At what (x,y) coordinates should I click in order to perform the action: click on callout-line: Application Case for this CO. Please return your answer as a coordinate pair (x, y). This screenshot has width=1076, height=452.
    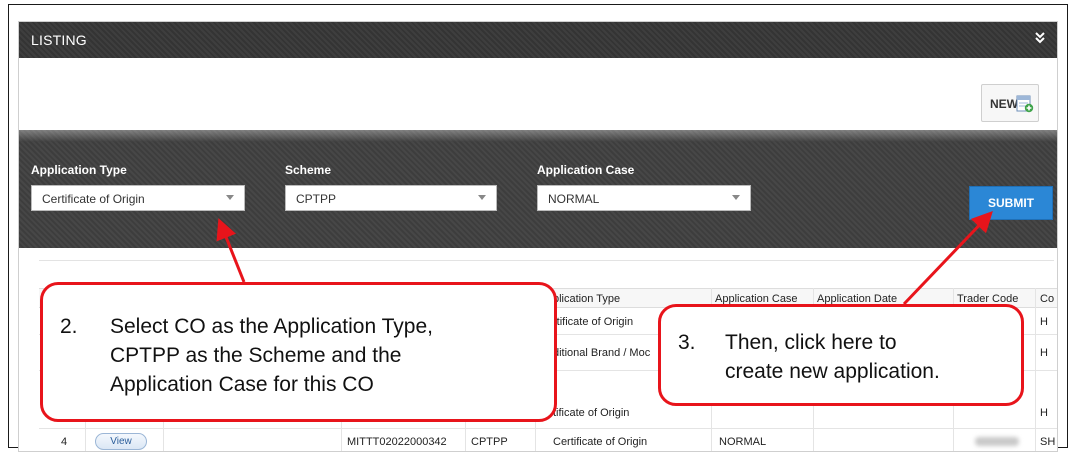
    Looking at the image, I should click on (242, 384).